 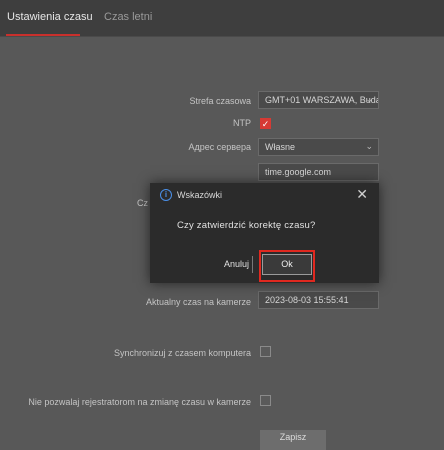 I want to click on camera-time-value: 2023-08-03 15:55:41, so click(x=307, y=300).